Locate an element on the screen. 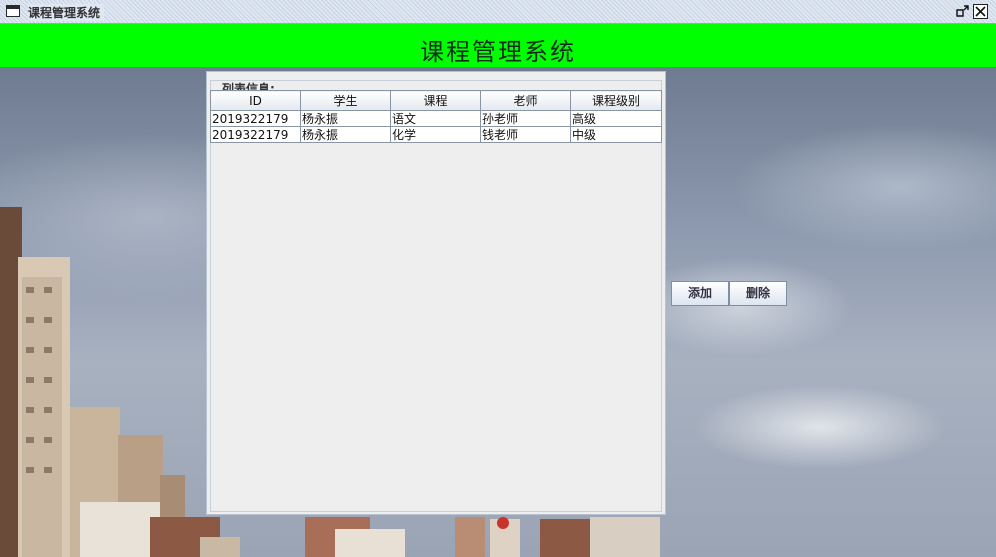 Image resolution: width=996 pixels, height=557 pixels. restore-icon is located at coordinates (962, 11).